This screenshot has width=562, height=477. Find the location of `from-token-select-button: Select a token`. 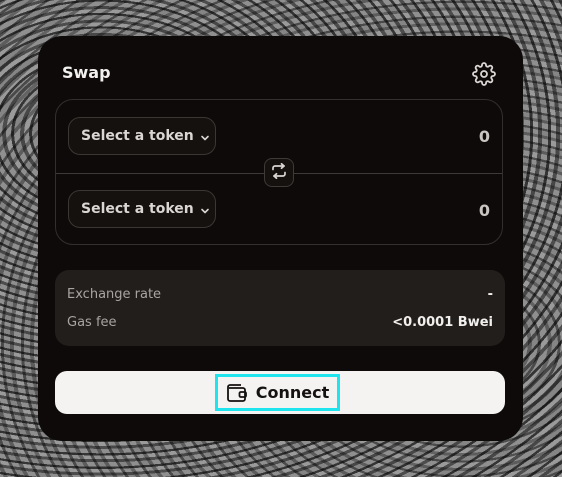

from-token-select-button: Select a token is located at coordinates (142, 136).